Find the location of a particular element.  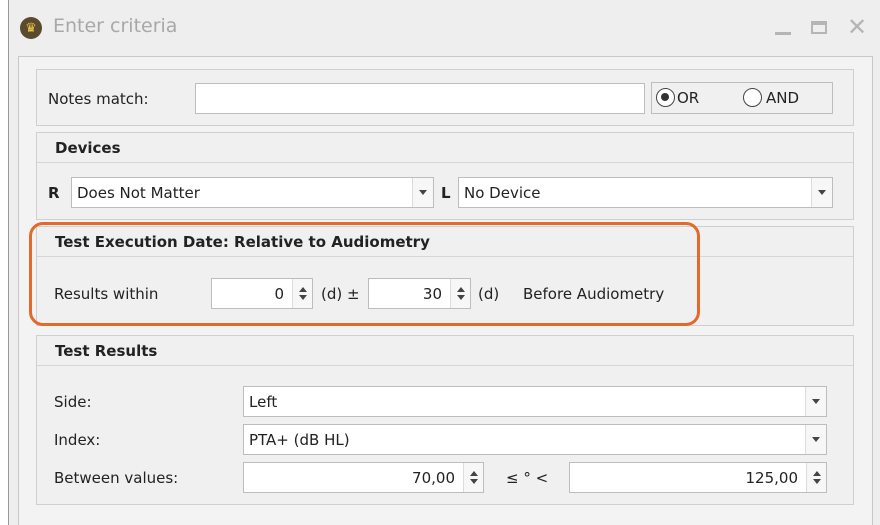

right-device-select: Does Not Matter is located at coordinates (252, 192).